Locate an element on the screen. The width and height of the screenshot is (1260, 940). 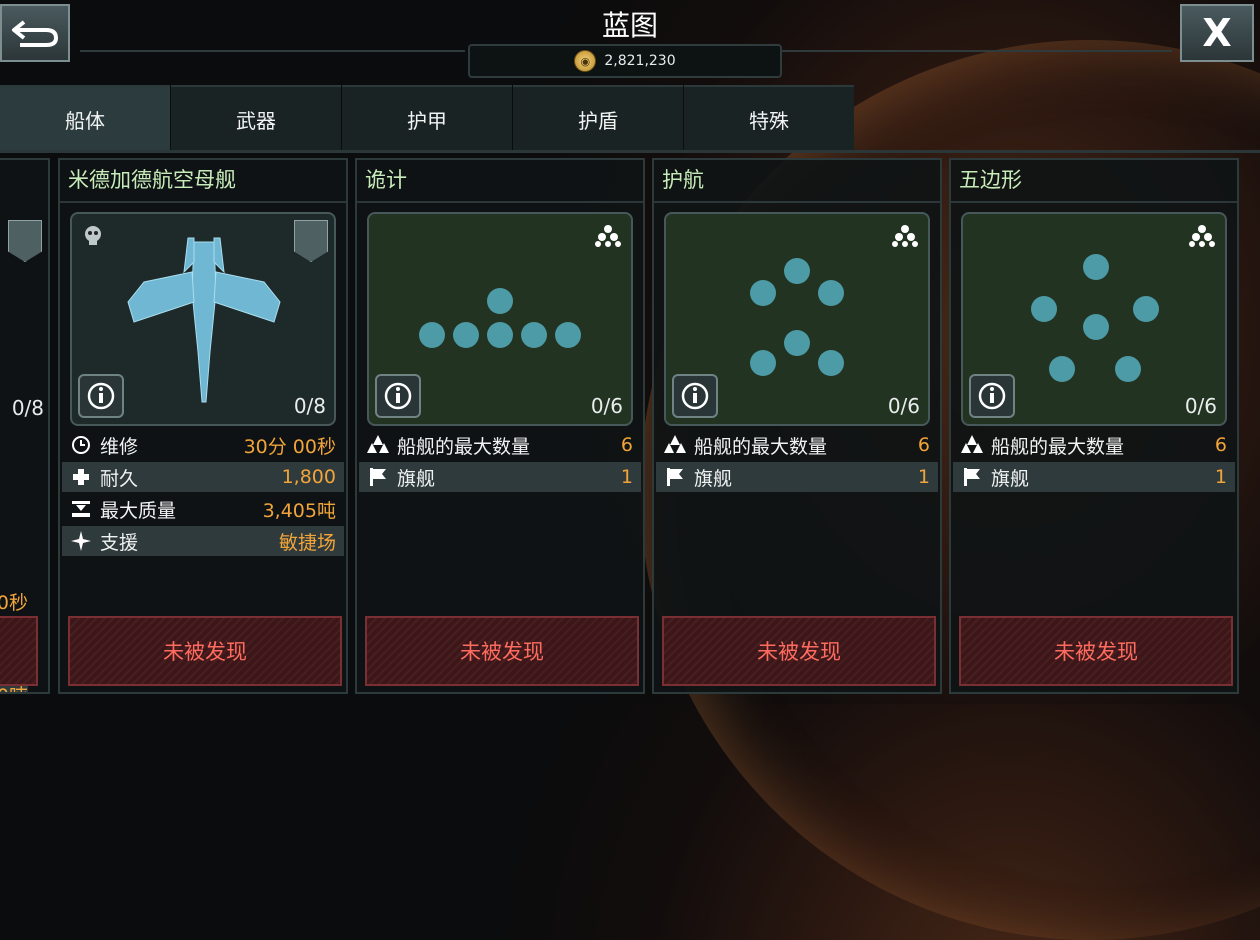
blueprint-card-escort: 护航 0/6 船舰的最大数量 6 旗舰 1 未被发现 is located at coordinates (797, 426).